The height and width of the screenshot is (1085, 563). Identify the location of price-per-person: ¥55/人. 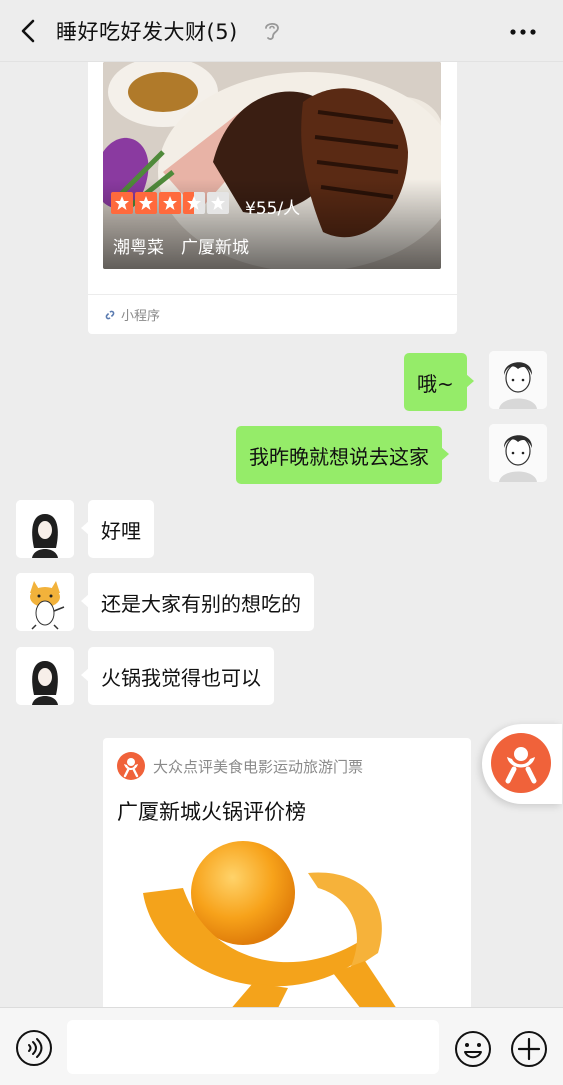
(273, 209).